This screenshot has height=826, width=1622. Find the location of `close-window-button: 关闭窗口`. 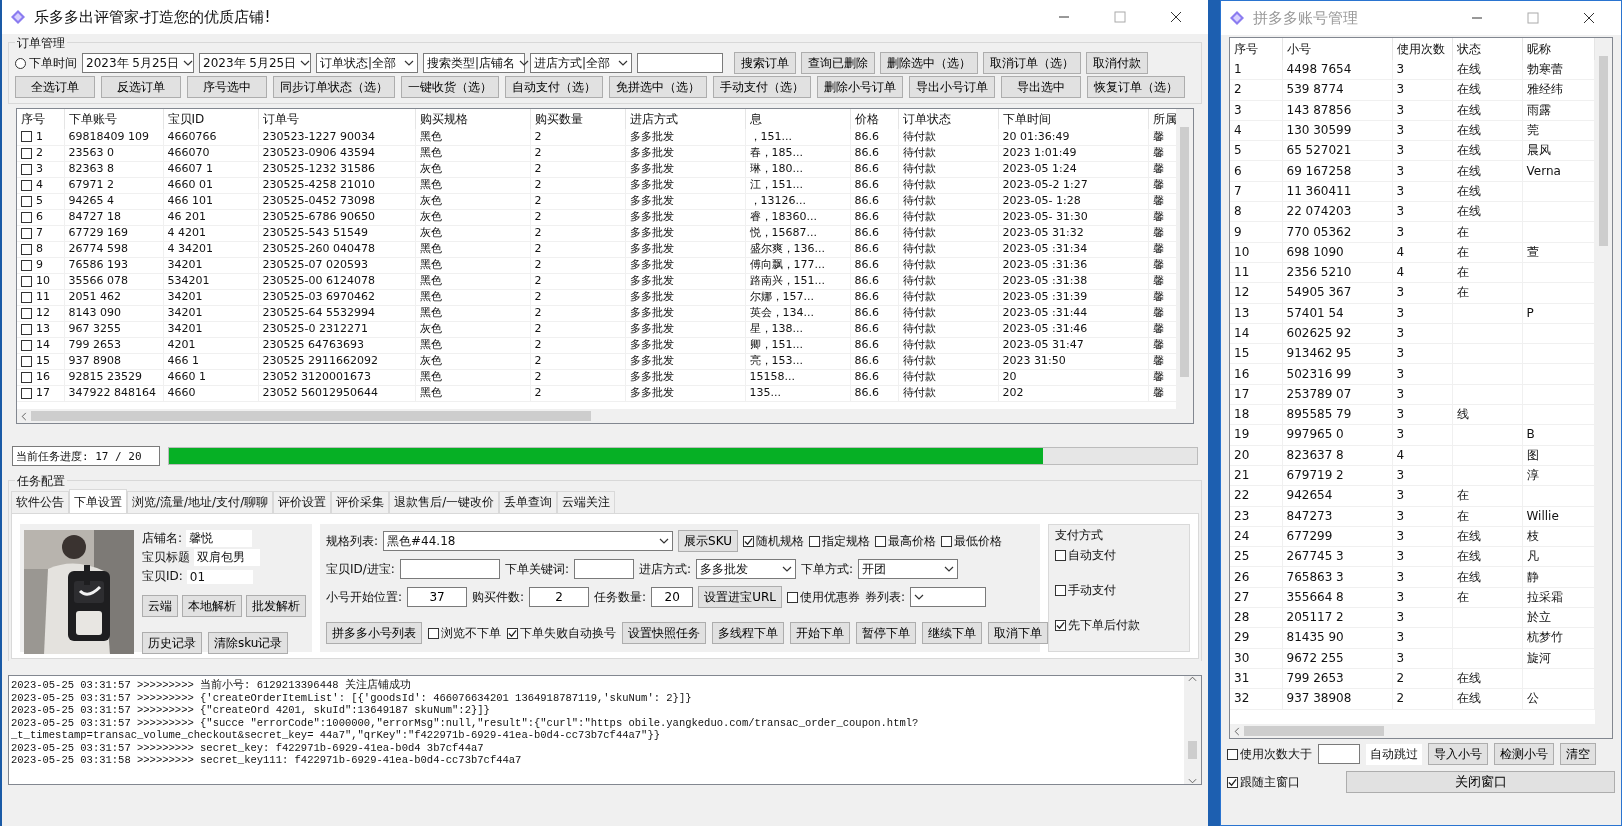

close-window-button: 关闭窗口 is located at coordinates (1480, 782).